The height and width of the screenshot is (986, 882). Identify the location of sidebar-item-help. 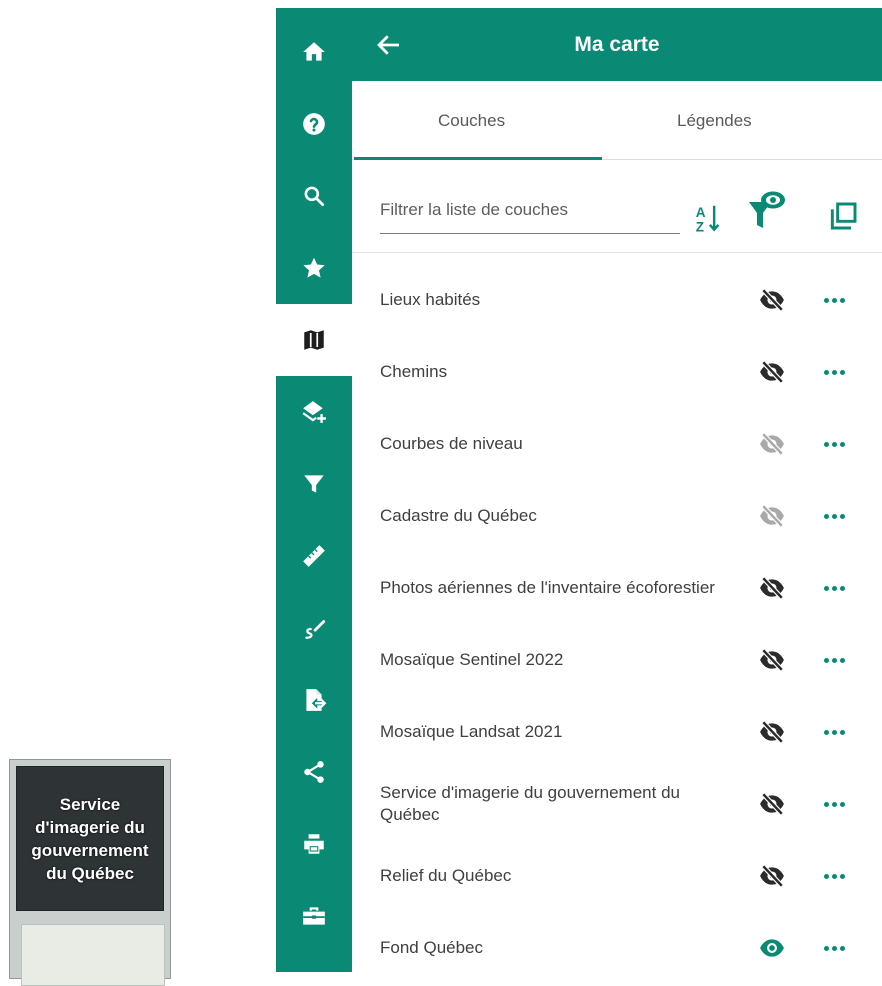
(314, 124).